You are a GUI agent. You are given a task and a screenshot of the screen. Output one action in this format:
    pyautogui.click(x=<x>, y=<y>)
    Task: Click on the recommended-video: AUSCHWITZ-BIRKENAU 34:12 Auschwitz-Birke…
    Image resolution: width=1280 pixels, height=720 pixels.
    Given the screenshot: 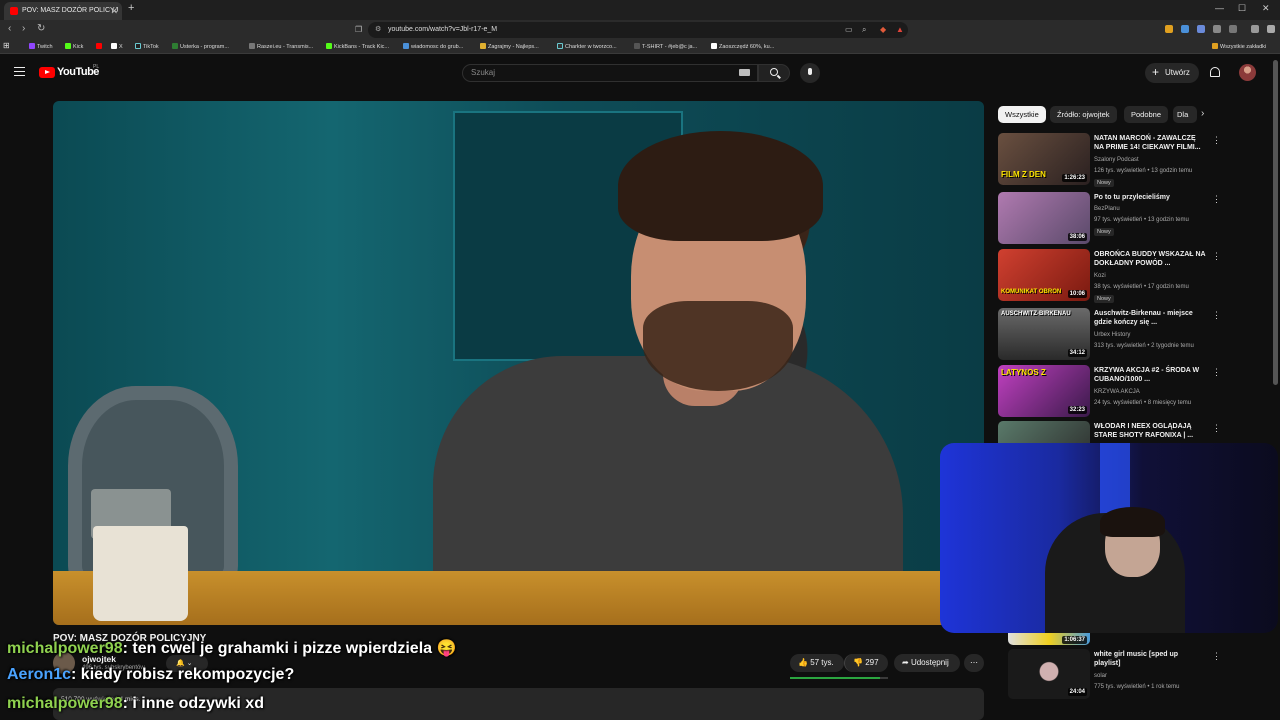 What is the action you would take?
    pyautogui.click(x=1109, y=336)
    